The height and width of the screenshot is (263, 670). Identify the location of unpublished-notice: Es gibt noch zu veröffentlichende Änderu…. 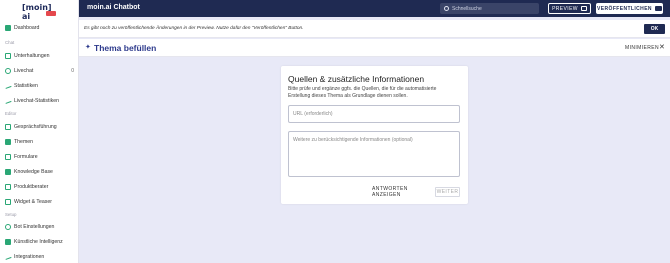
(374, 29).